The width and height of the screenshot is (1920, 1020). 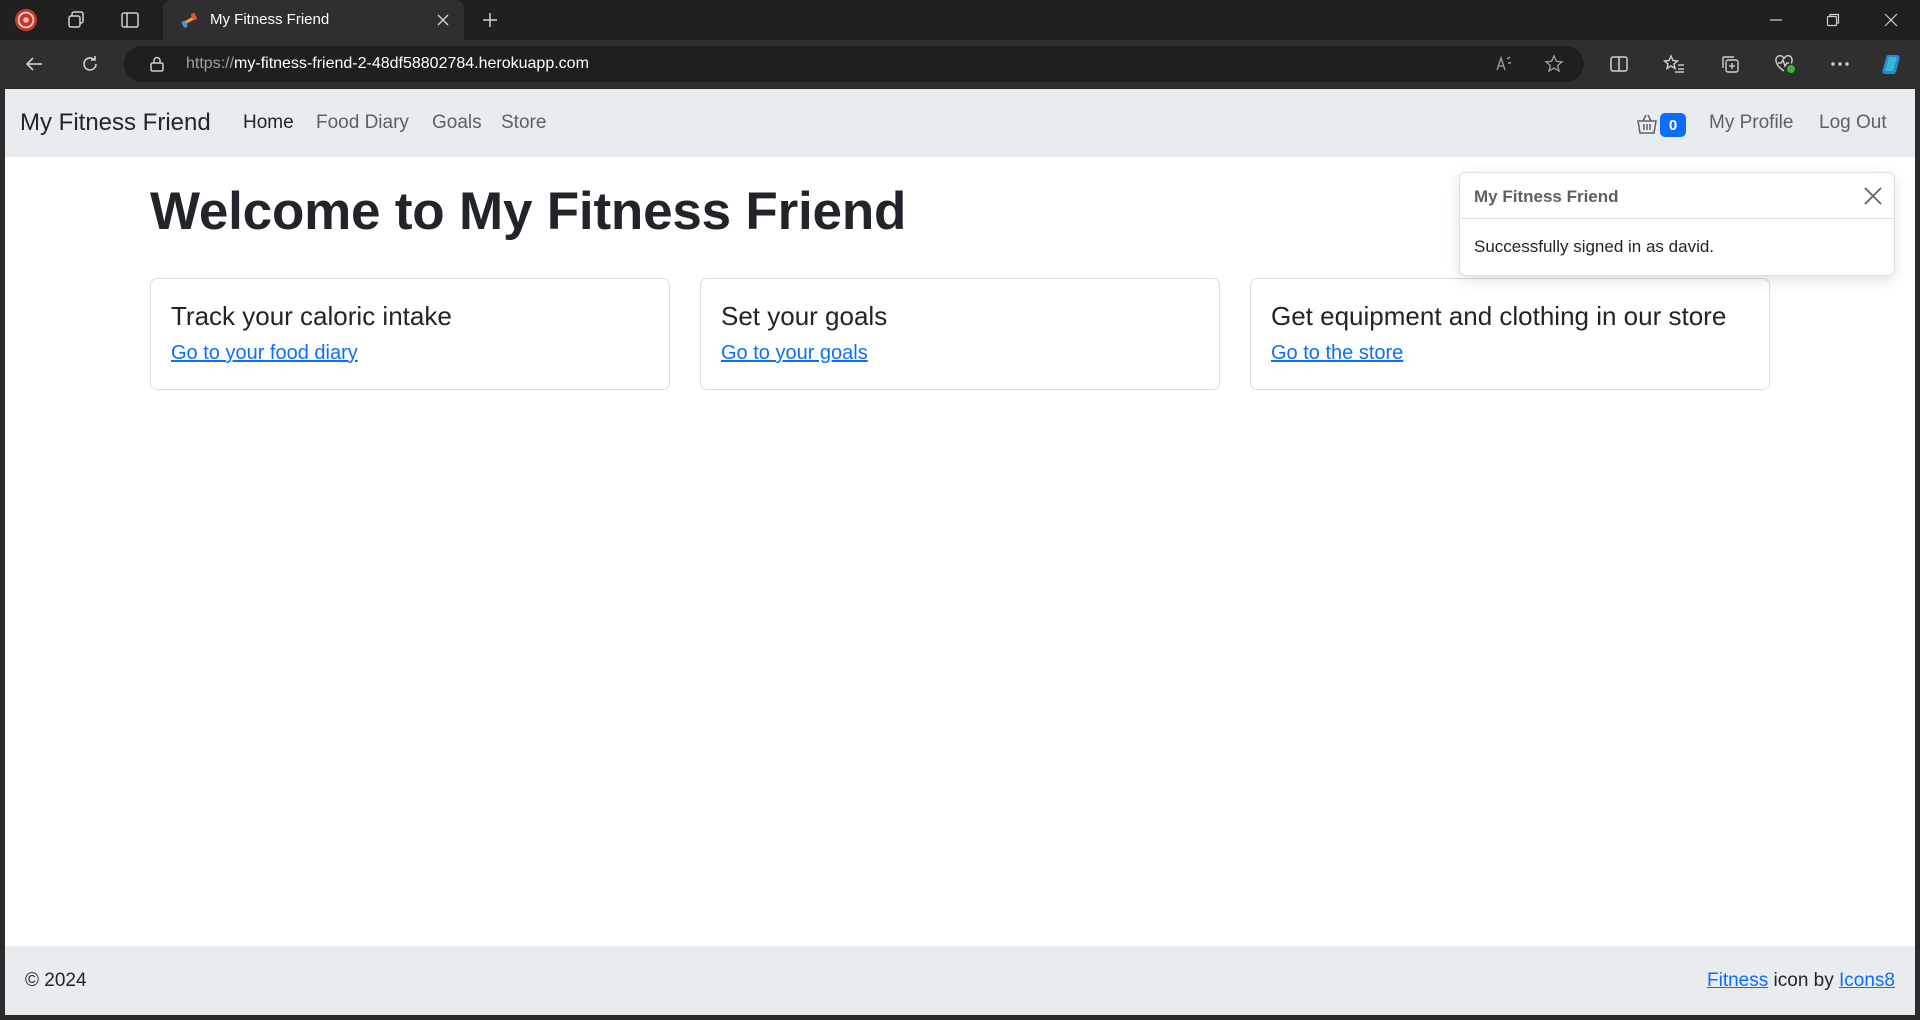 I want to click on toast-title: My Fitness Friend, so click(x=1546, y=196).